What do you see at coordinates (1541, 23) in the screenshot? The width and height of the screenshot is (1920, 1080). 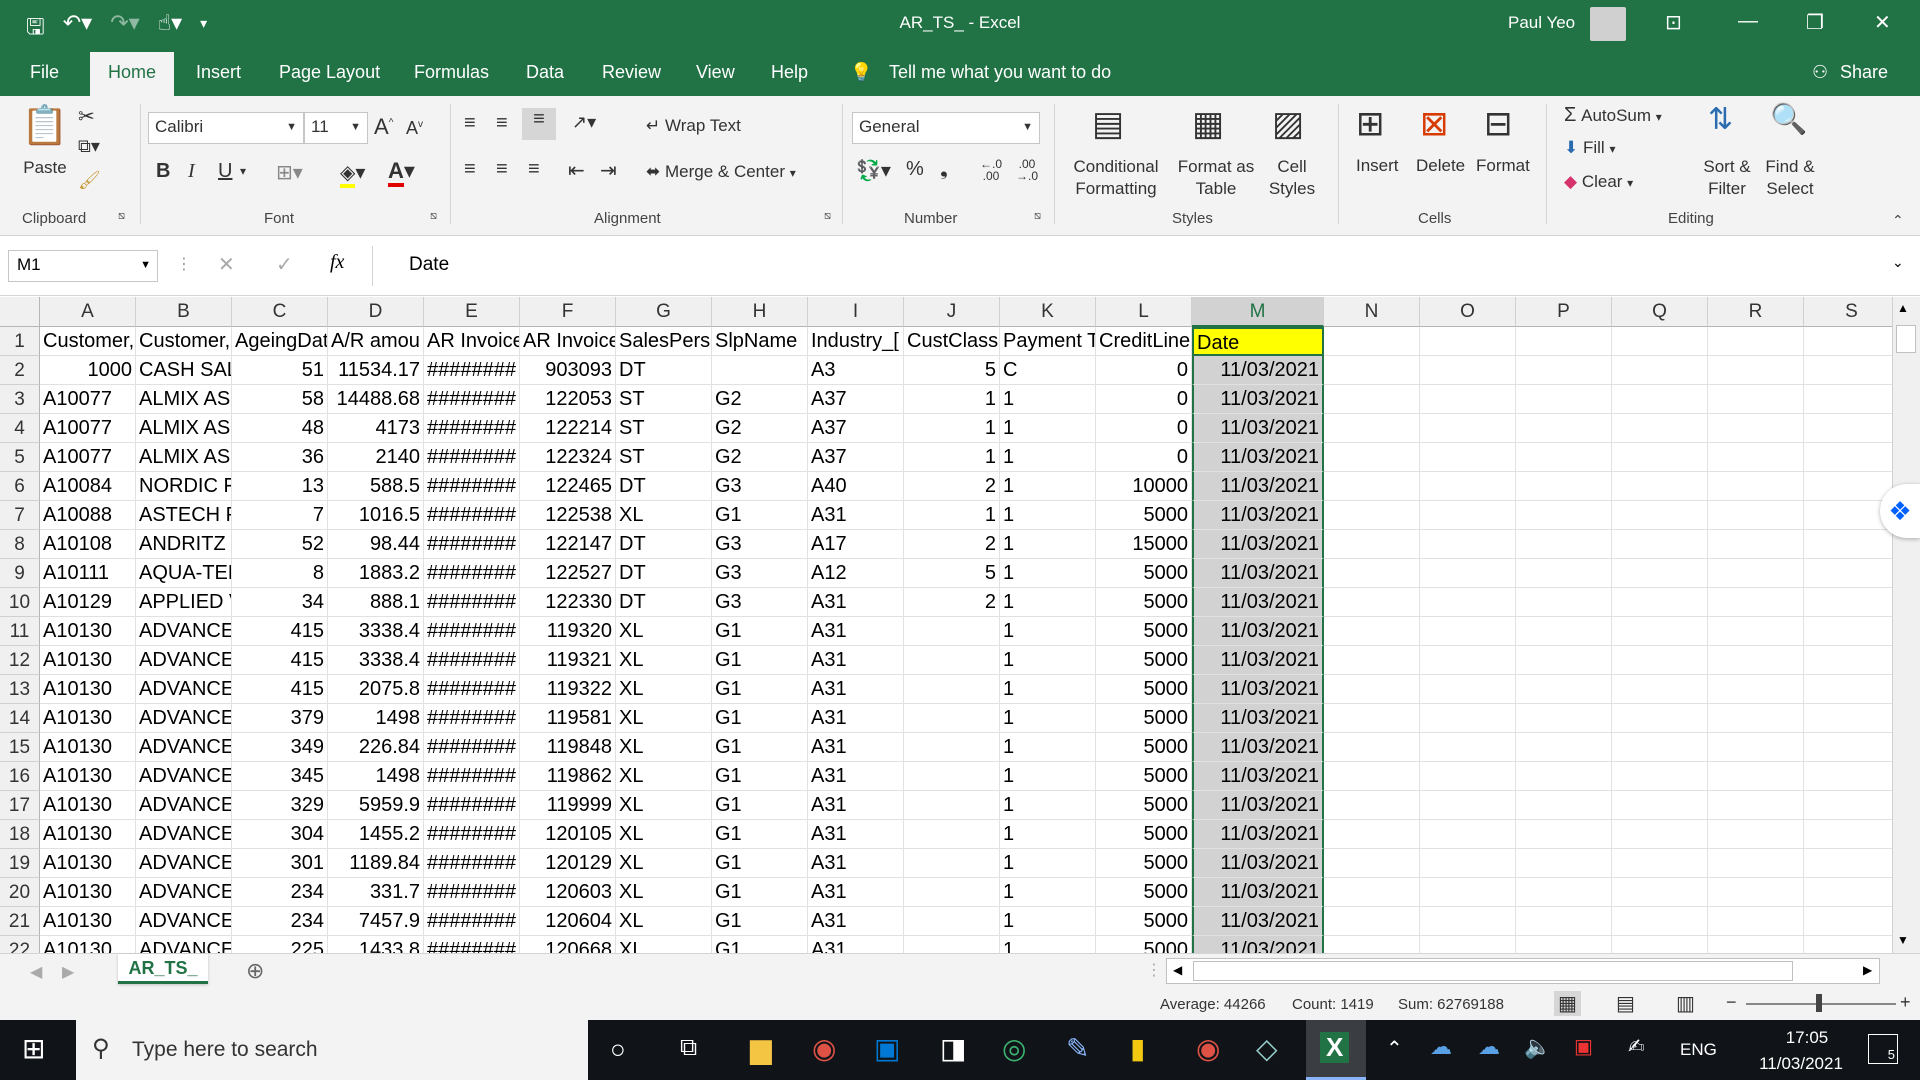 I see `user-name: Paul Yeo` at bounding box center [1541, 23].